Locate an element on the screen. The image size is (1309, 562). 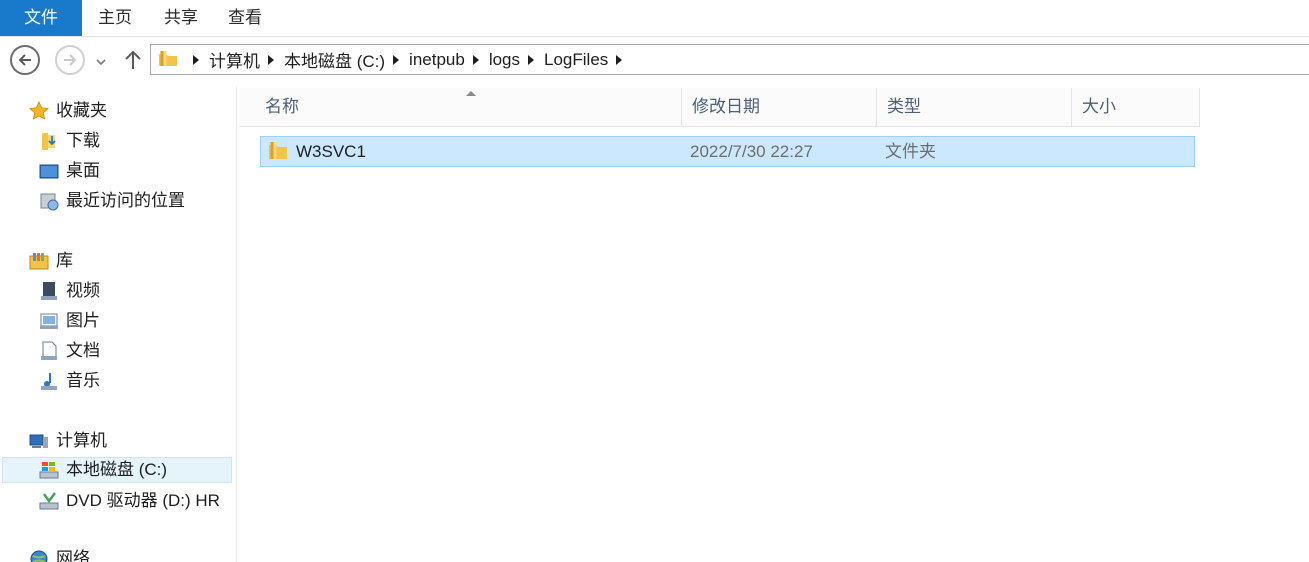
breadcrumb-local-disk: 本地磁盘 (C:) is located at coordinates (334, 59).